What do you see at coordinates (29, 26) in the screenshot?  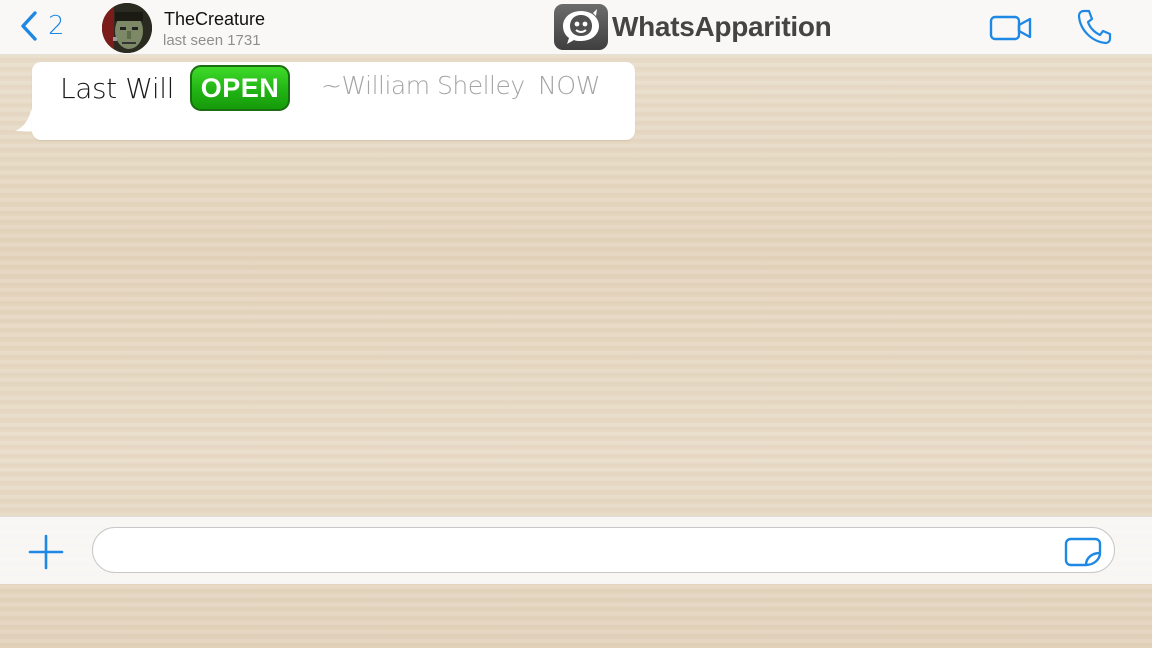 I see `chevron-left-icon` at bounding box center [29, 26].